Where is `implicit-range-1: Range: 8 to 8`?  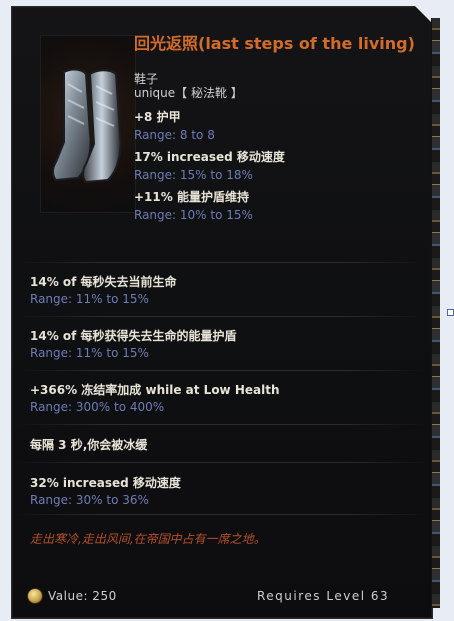 implicit-range-1: Range: 8 to 8 is located at coordinates (174, 135).